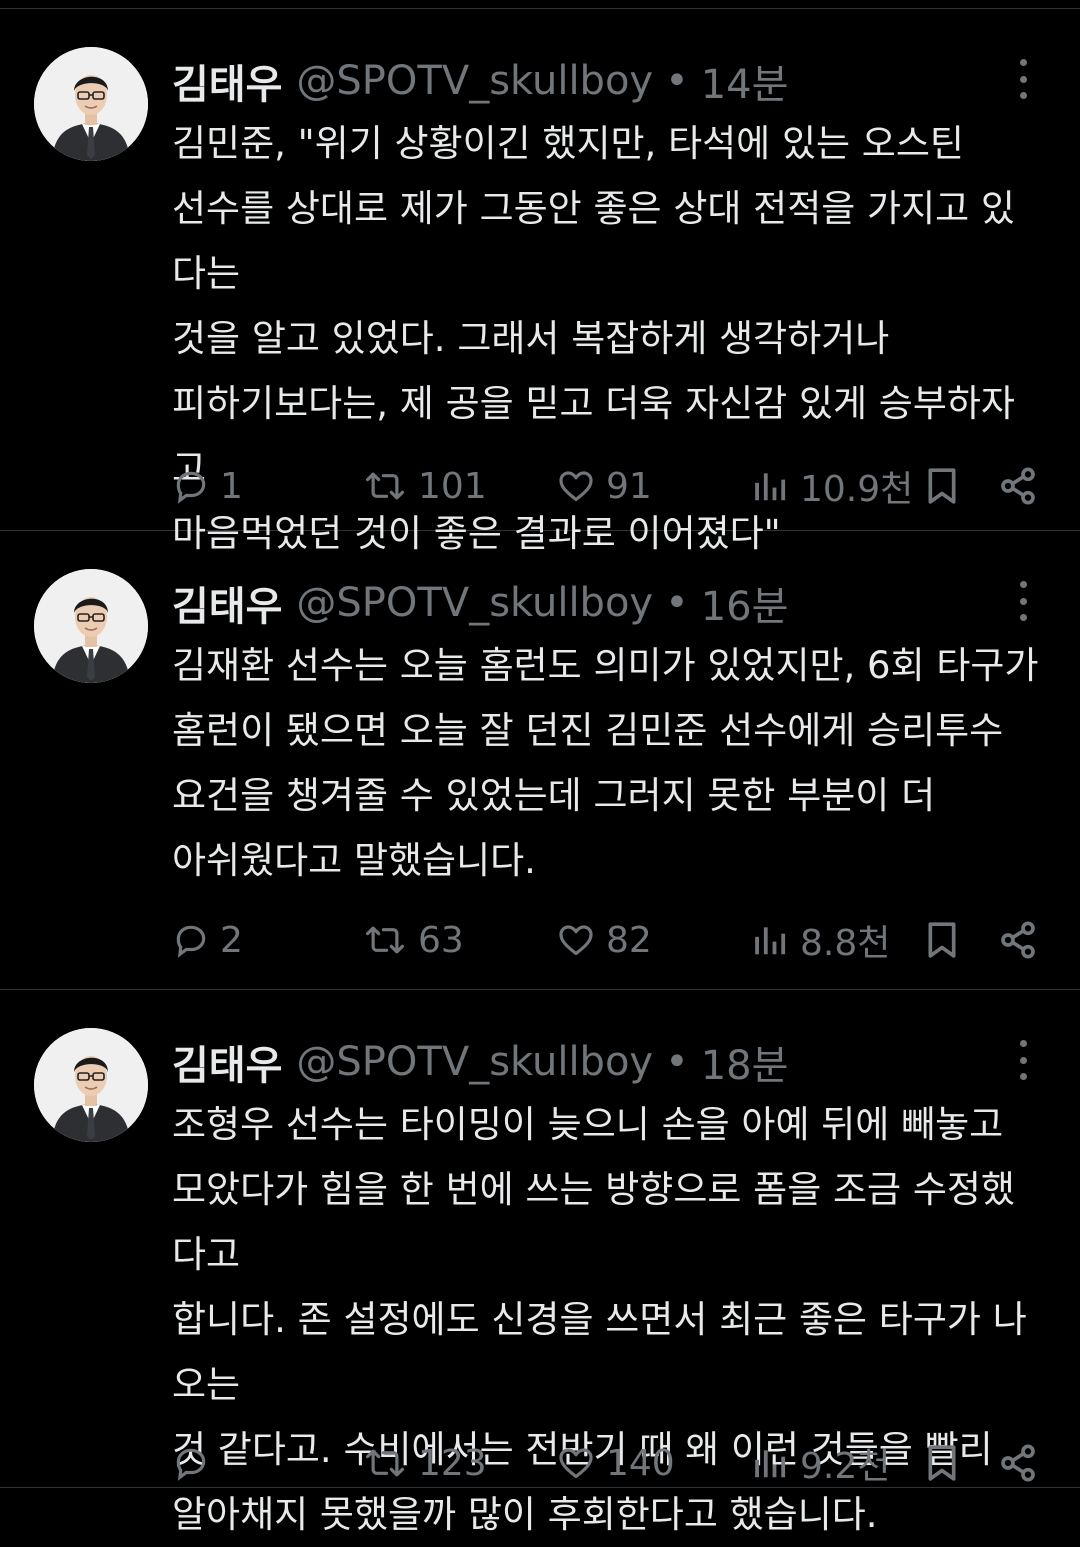  I want to click on retweet-count: 63, so click(441, 940).